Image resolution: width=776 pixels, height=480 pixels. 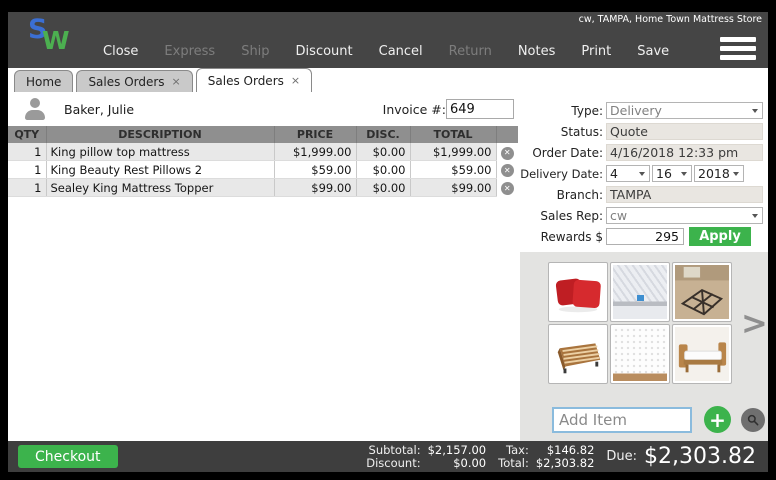 I want to click on wood-slat-platform-bed, so click(x=578, y=354).